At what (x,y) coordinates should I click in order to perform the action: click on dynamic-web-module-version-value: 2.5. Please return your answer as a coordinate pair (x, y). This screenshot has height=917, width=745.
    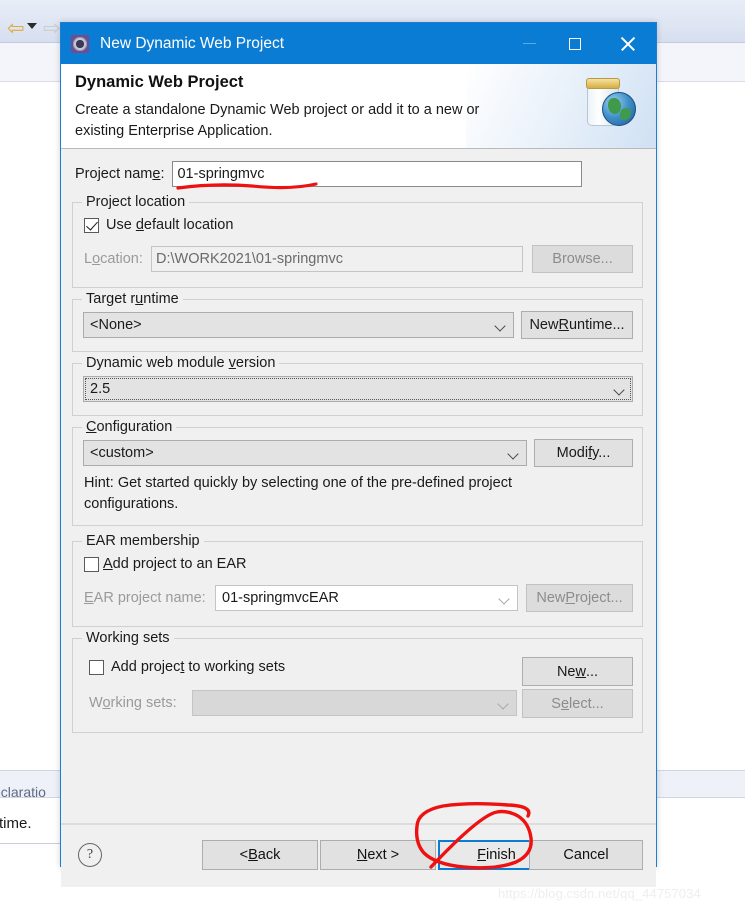
    Looking at the image, I should click on (100, 389).